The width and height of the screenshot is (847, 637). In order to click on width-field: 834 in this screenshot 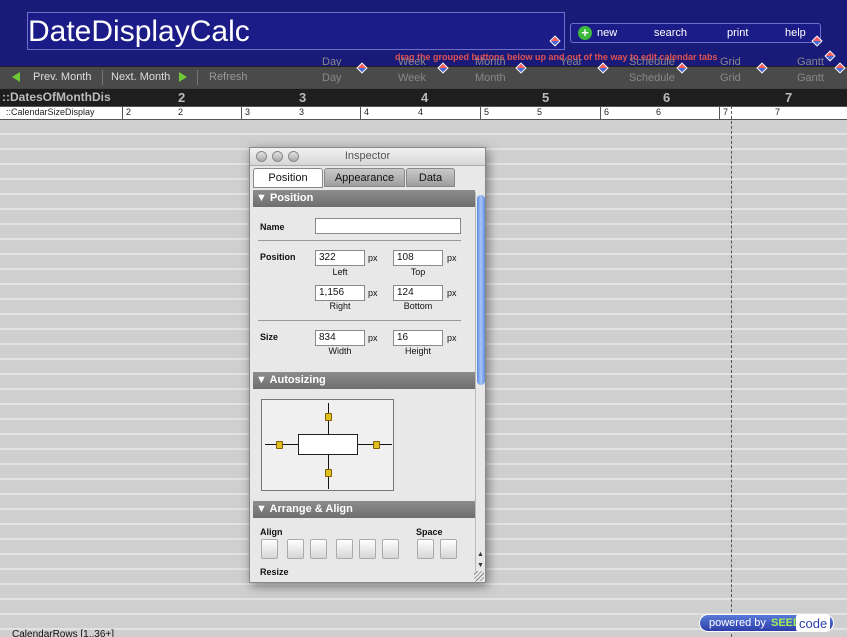, I will do `click(340, 338)`.